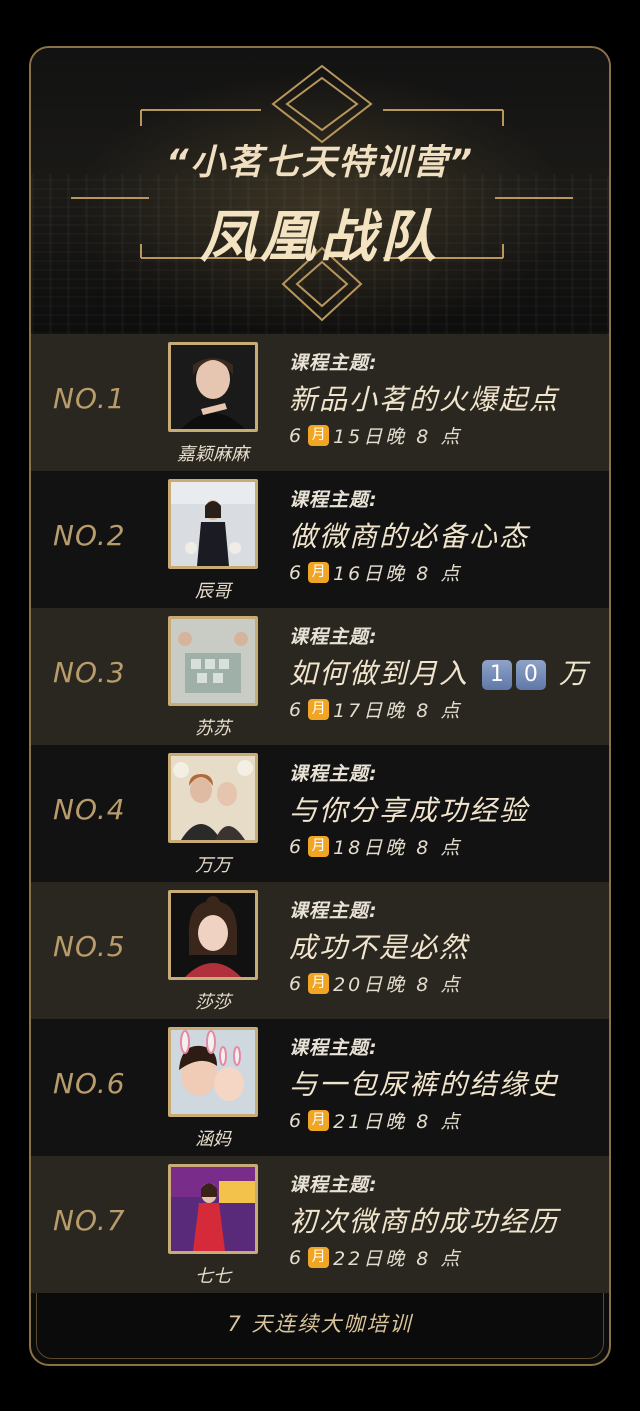 The width and height of the screenshot is (640, 1411). I want to click on course-date: 6 月 18日晚 8 点, so click(375, 846).